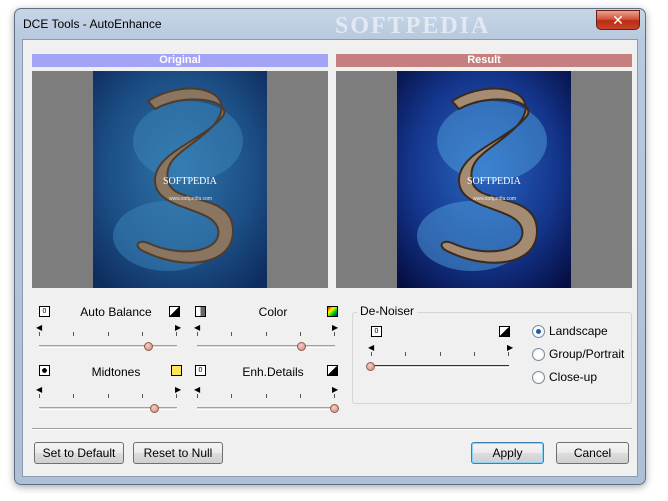  I want to click on radio-group-portrait-label: Group/Portrait, so click(587, 354).